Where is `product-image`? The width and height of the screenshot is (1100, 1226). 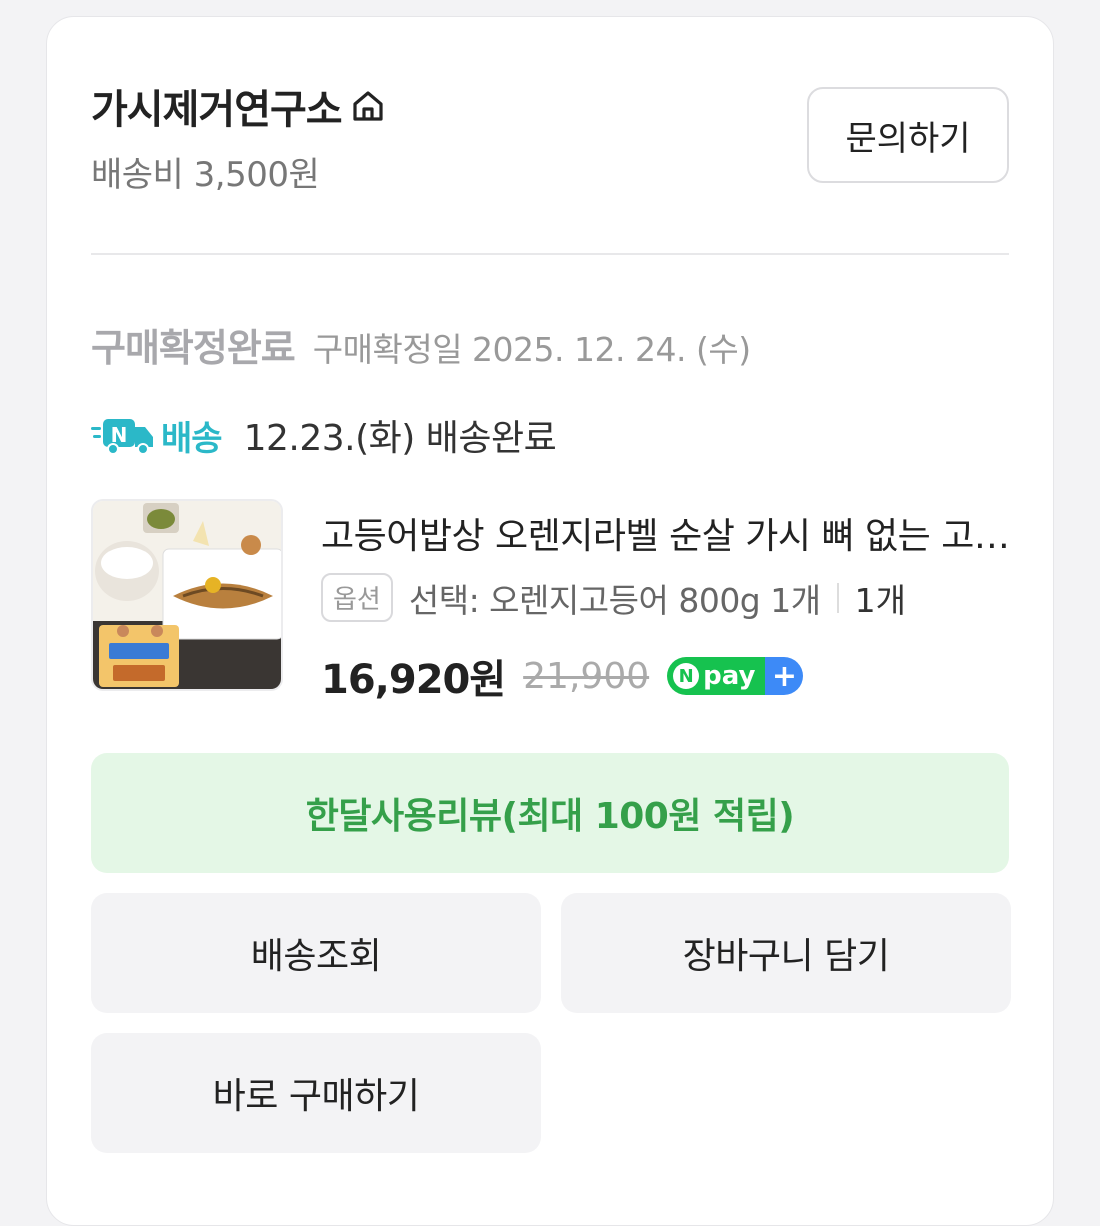
product-image is located at coordinates (187, 595).